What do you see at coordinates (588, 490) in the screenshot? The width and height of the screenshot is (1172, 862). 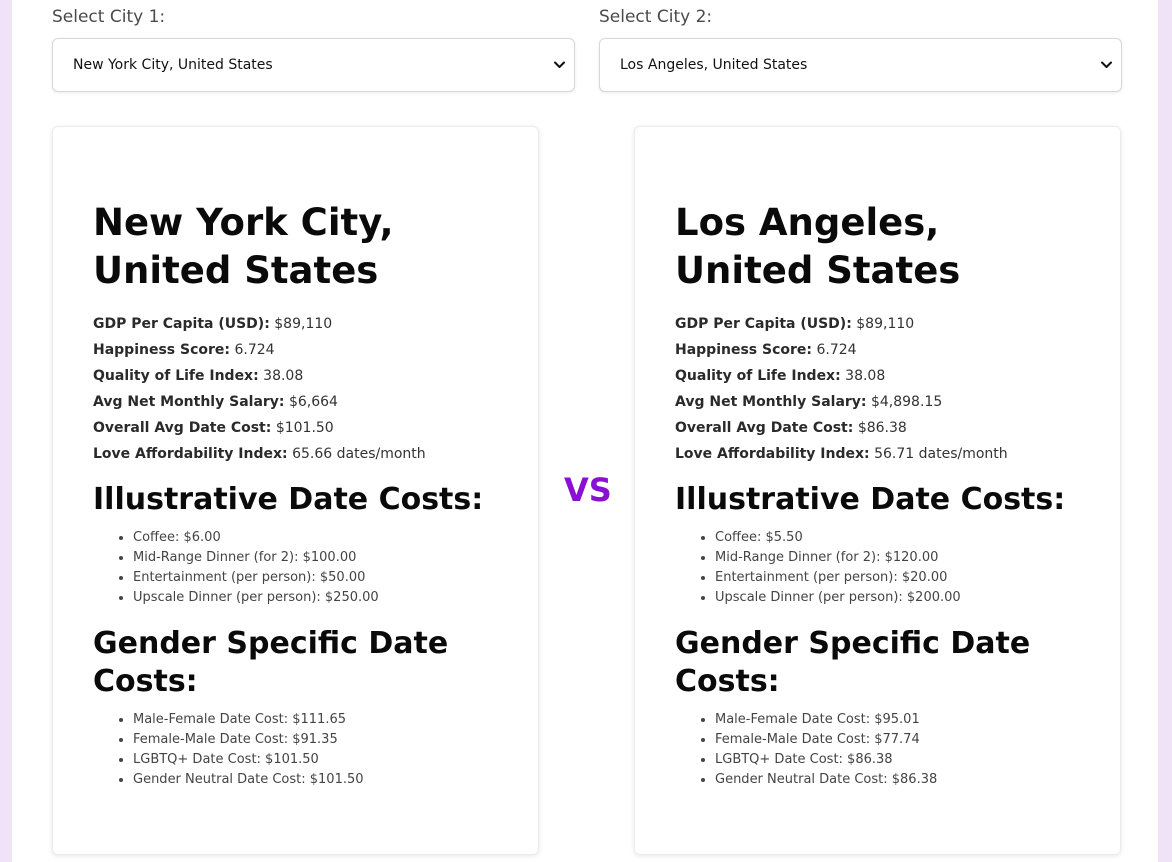 I see `vs-label: VS` at bounding box center [588, 490].